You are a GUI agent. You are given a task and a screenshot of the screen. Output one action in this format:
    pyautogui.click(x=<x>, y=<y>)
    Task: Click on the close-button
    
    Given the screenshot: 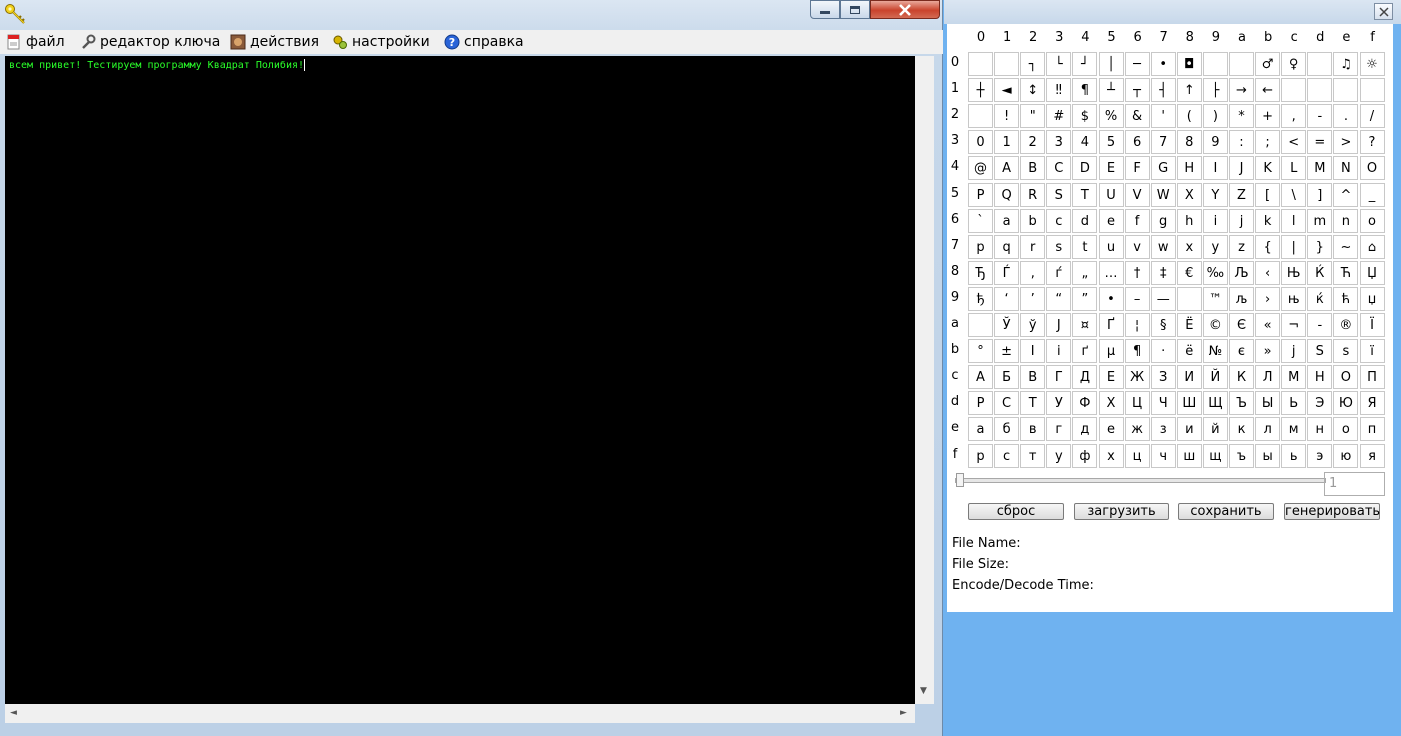 What is the action you would take?
    pyautogui.click(x=905, y=9)
    